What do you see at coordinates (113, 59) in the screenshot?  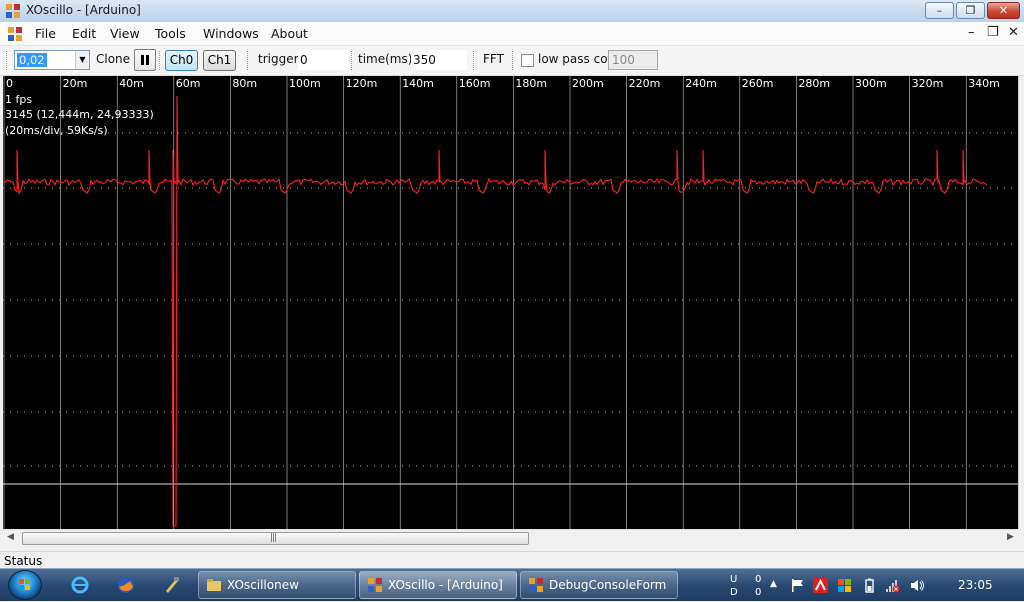 I see `clone-label: Clone` at bounding box center [113, 59].